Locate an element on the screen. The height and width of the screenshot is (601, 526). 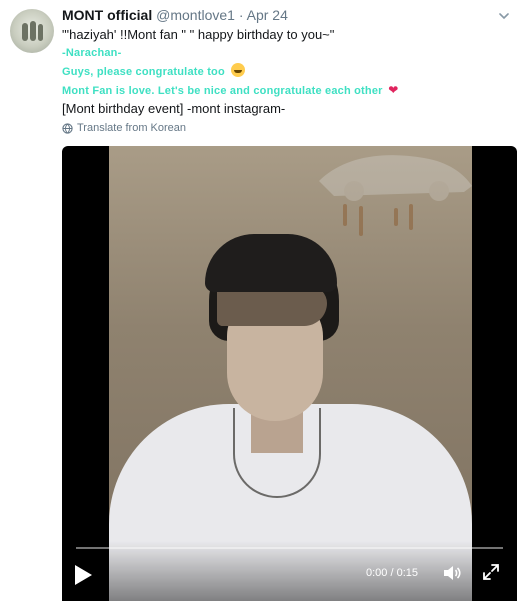
avatar is located at coordinates (32, 31).